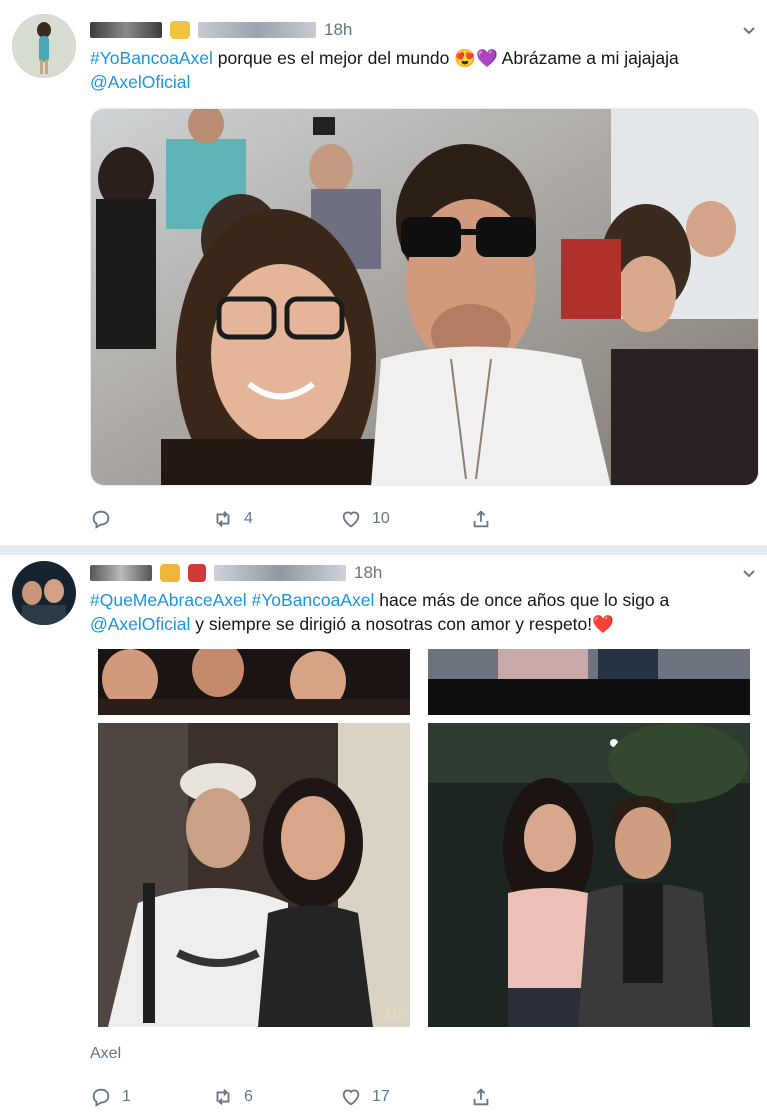  What do you see at coordinates (180, 30) in the screenshot?
I see `verified-heart-emoji` at bounding box center [180, 30].